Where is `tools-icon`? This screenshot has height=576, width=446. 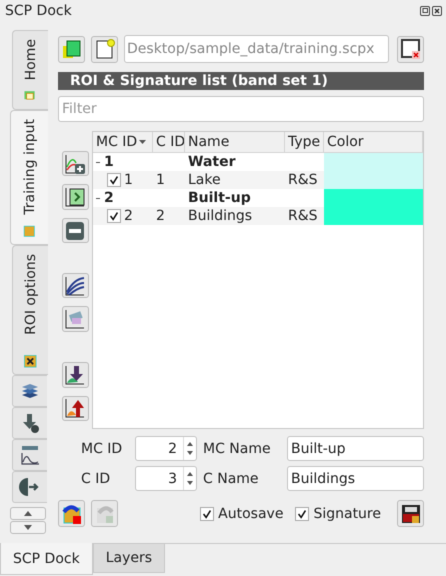
tools-icon is located at coordinates (30, 362).